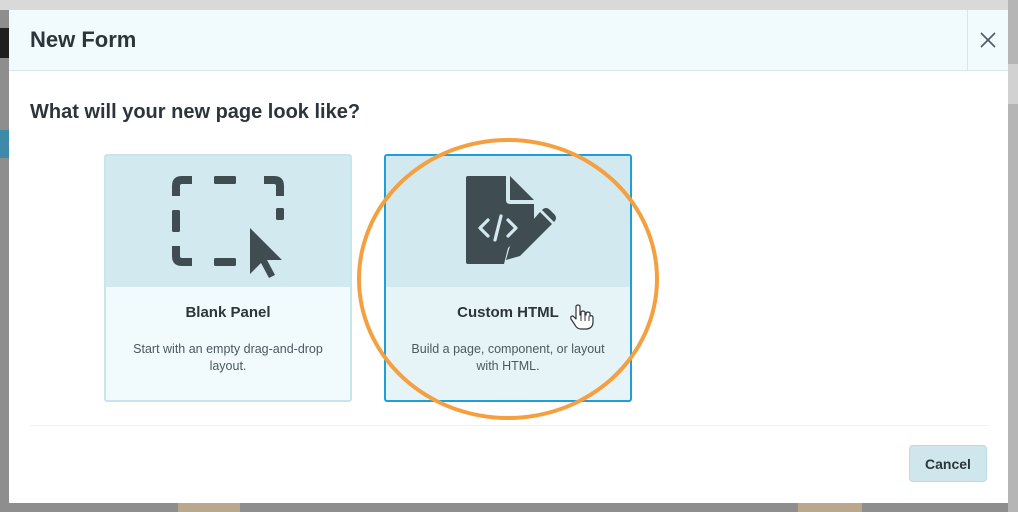 The width and height of the screenshot is (1018, 512). I want to click on modal-title: New Form, so click(83, 39).